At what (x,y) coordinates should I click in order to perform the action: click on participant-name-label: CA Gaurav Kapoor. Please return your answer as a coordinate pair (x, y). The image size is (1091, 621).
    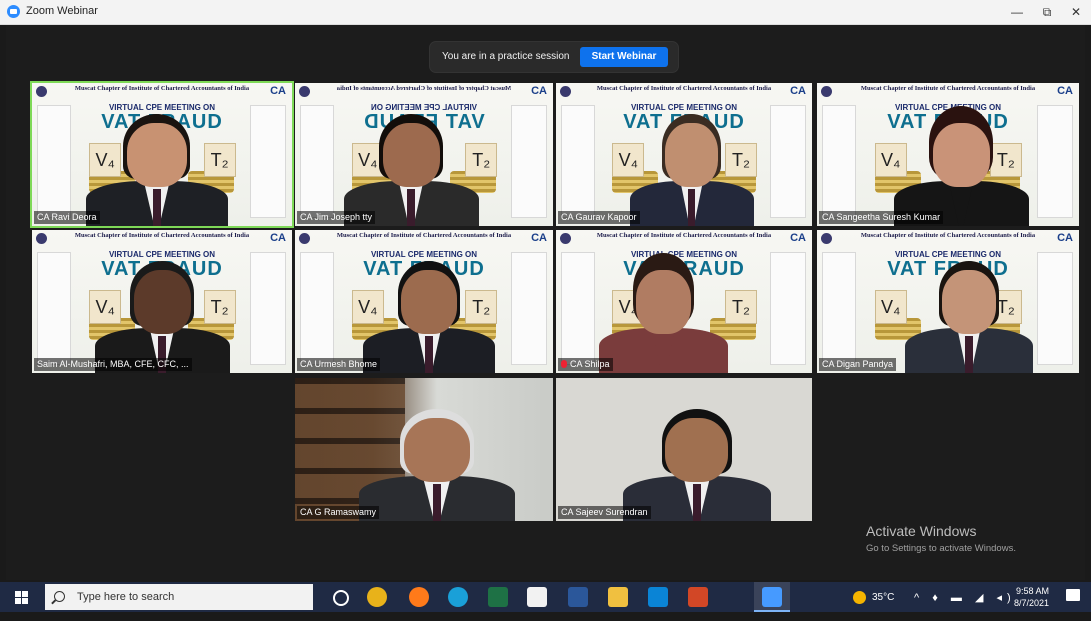
    Looking at the image, I should click on (599, 217).